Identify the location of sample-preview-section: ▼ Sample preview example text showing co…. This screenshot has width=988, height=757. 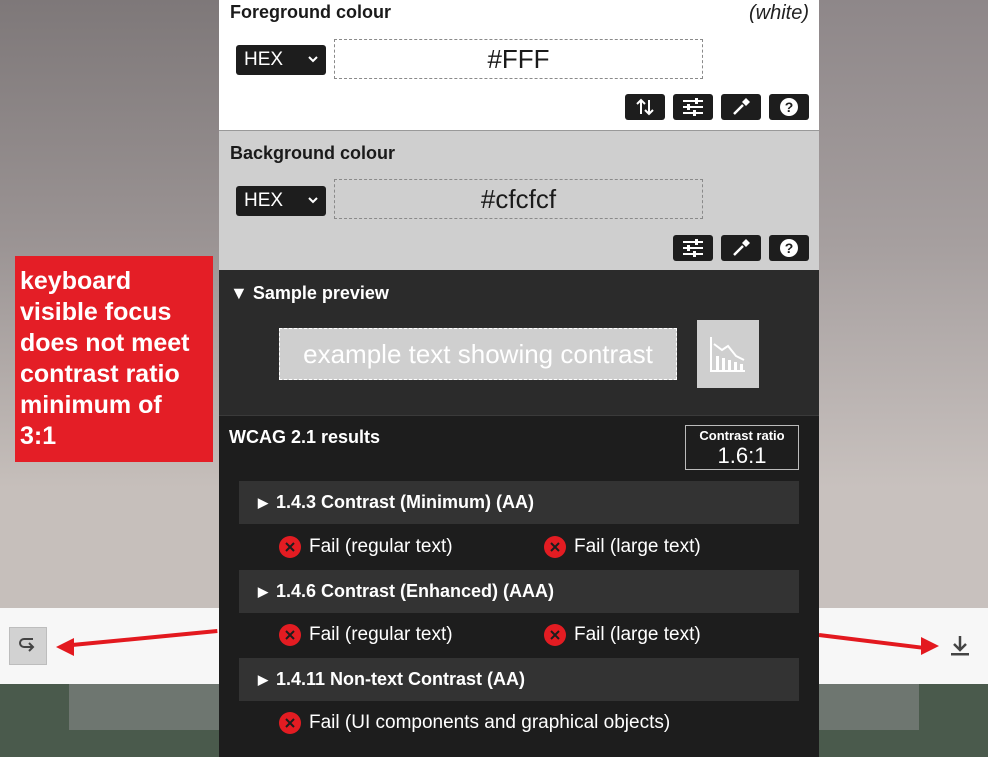
(519, 343).